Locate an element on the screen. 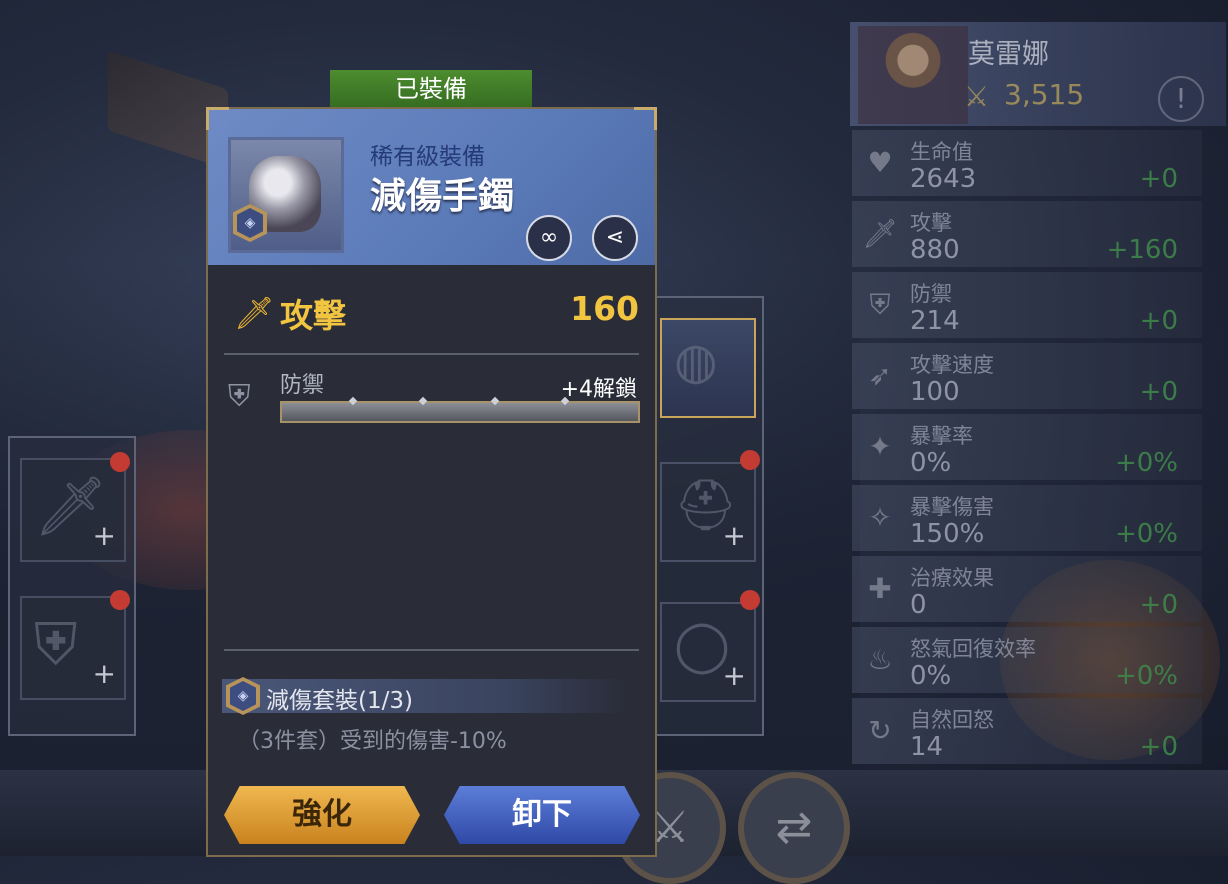 This screenshot has height=884, width=1228. info-button: ! is located at coordinates (1181, 99).